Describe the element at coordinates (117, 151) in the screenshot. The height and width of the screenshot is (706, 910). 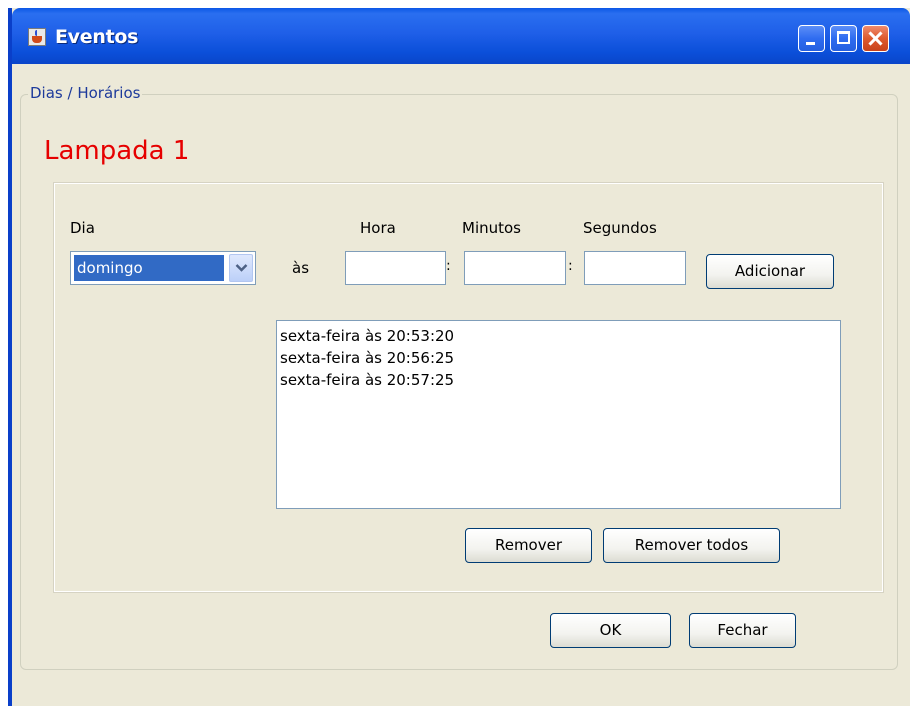
I see `lamp-title: Lampada 1` at that location.